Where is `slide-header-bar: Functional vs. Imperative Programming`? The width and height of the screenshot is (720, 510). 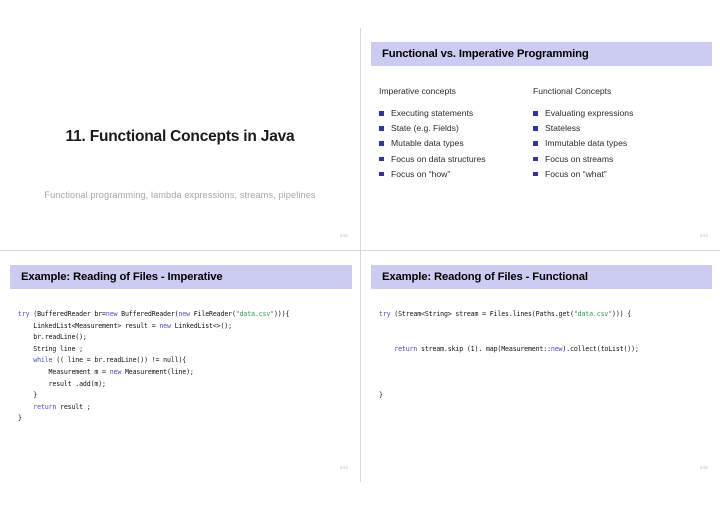 slide-header-bar: Functional vs. Imperative Programming is located at coordinates (541, 54).